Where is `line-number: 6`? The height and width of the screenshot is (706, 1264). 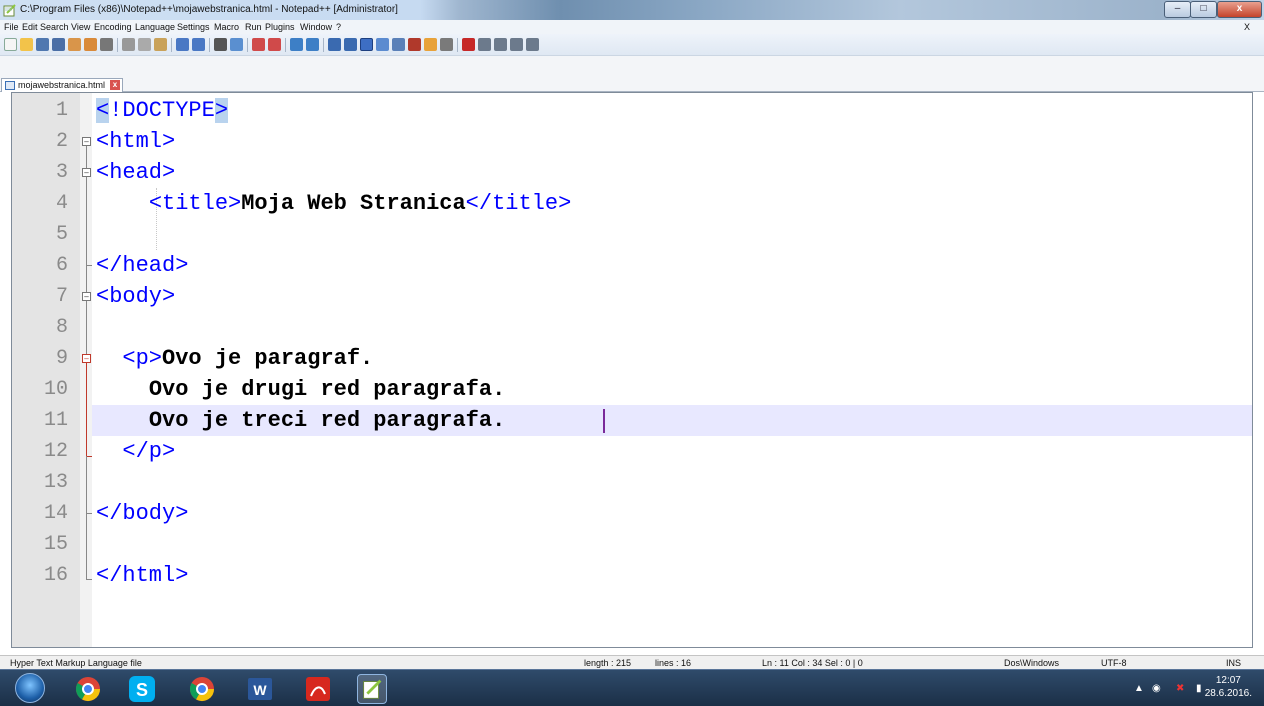
line-number: 6 is located at coordinates (61, 265).